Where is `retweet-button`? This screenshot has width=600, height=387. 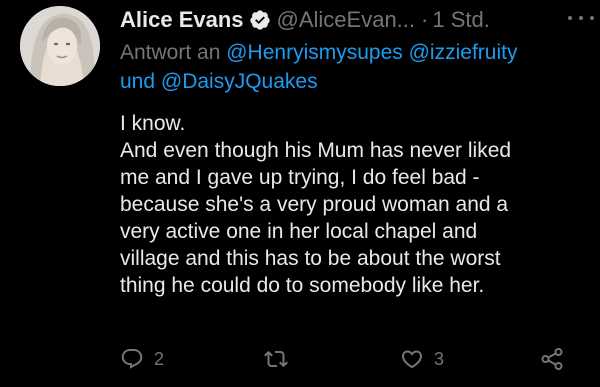
retweet-button is located at coordinates (281, 359).